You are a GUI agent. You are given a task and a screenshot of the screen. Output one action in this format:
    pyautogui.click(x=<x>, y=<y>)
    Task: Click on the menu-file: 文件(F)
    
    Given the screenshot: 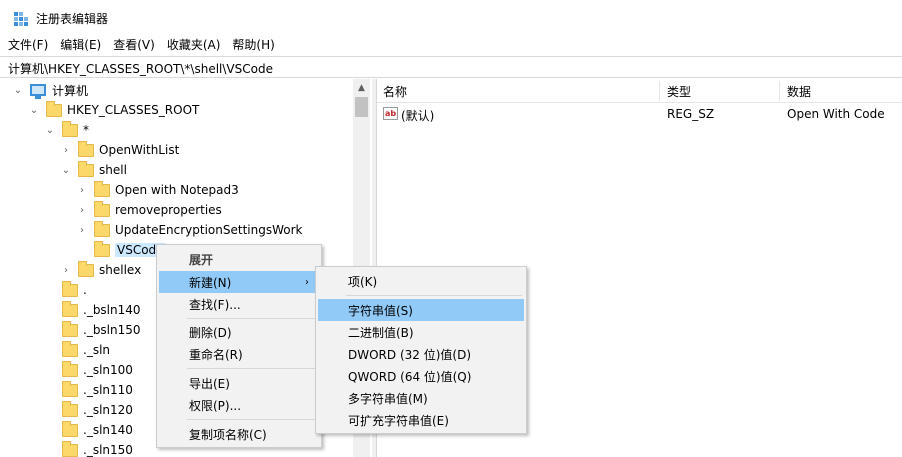 What is the action you would take?
    pyautogui.click(x=27, y=46)
    